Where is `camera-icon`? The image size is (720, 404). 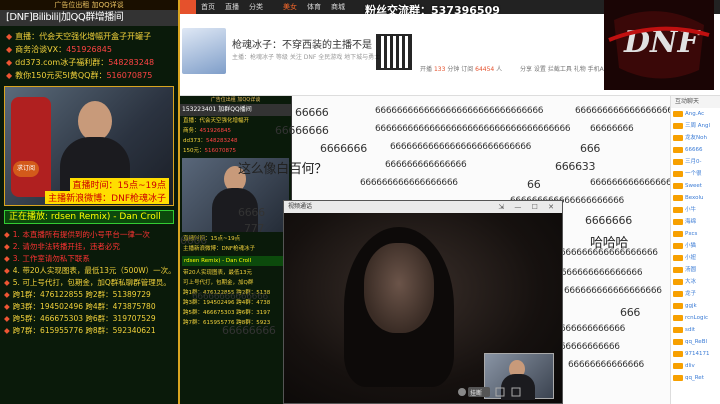
camera-icon is located at coordinates (500, 392).